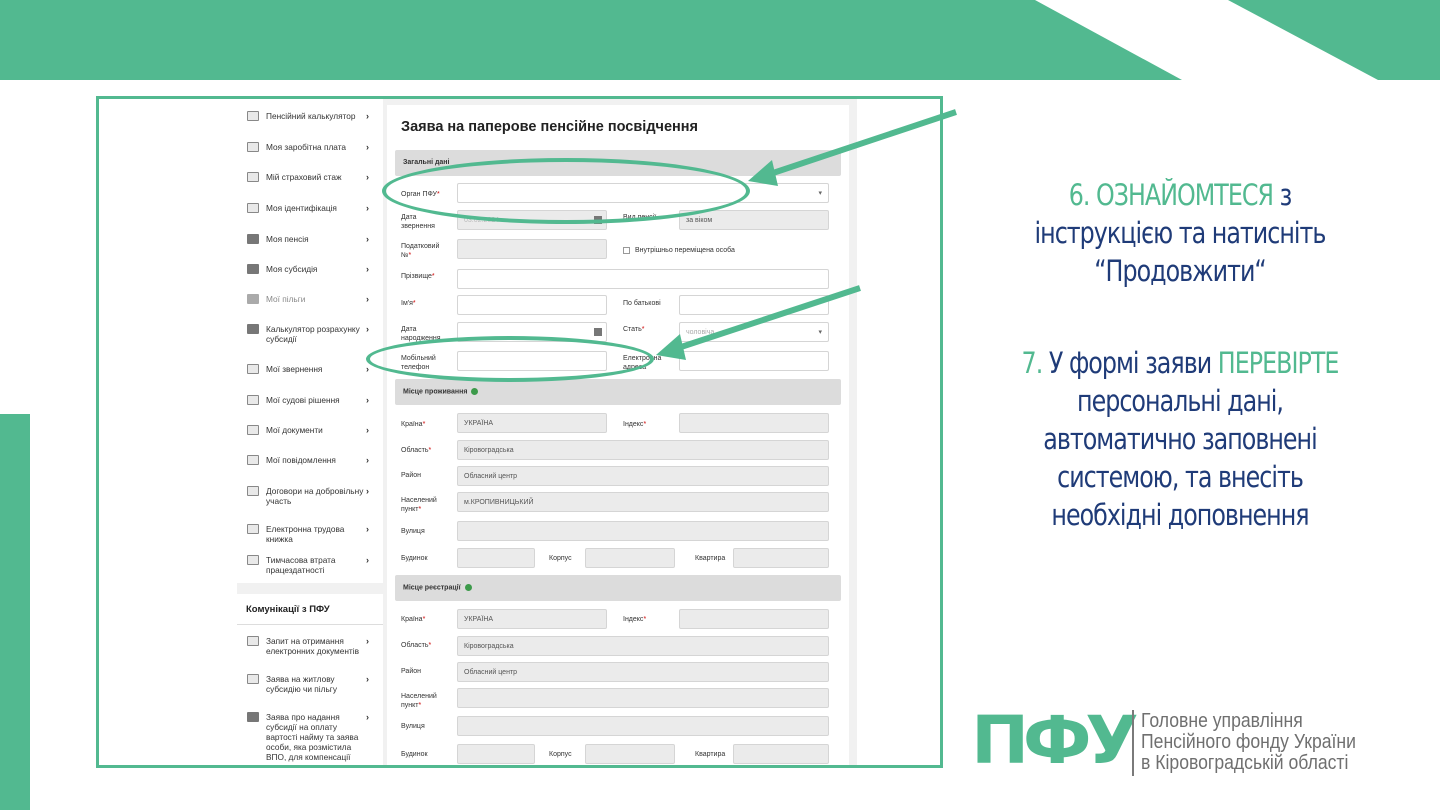 Image resolution: width=1440 pixels, height=810 pixels. Describe the element at coordinates (685, 250) in the screenshot. I see `idp-label: Внутрішньо переміщена особа` at that location.